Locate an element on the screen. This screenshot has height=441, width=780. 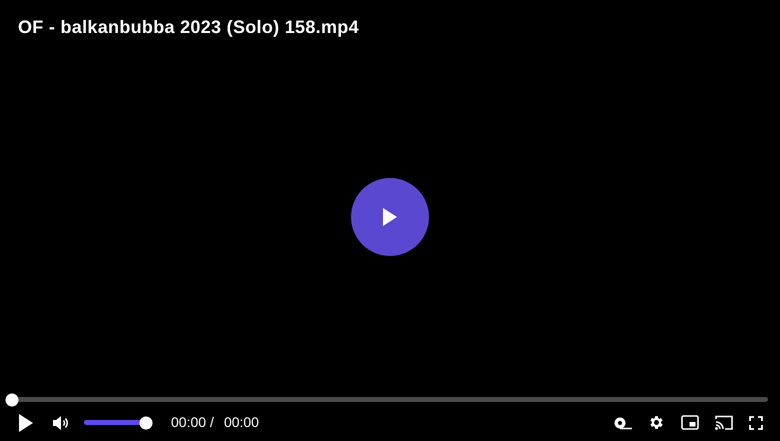
cast-icon is located at coordinates (724, 422).